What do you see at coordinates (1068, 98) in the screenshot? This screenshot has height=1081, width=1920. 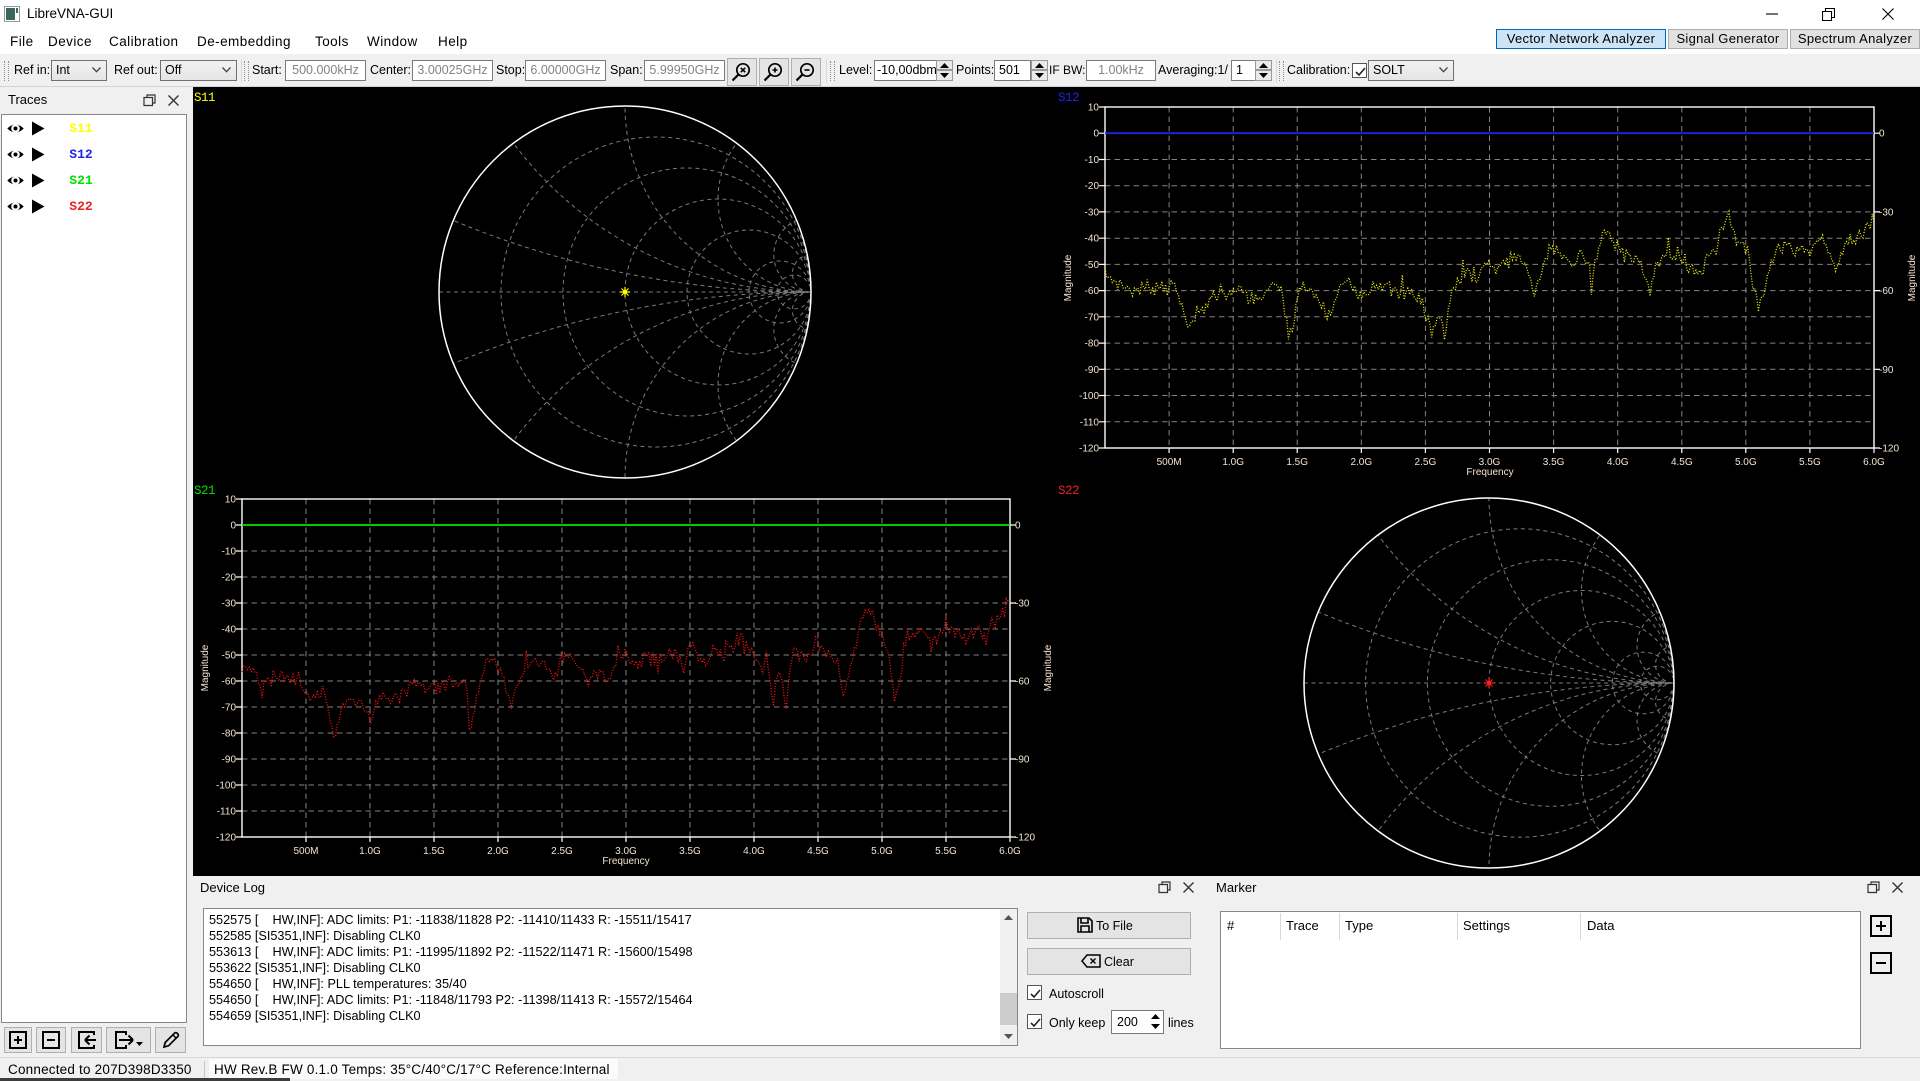 I see `svg-text: S12` at bounding box center [1068, 98].